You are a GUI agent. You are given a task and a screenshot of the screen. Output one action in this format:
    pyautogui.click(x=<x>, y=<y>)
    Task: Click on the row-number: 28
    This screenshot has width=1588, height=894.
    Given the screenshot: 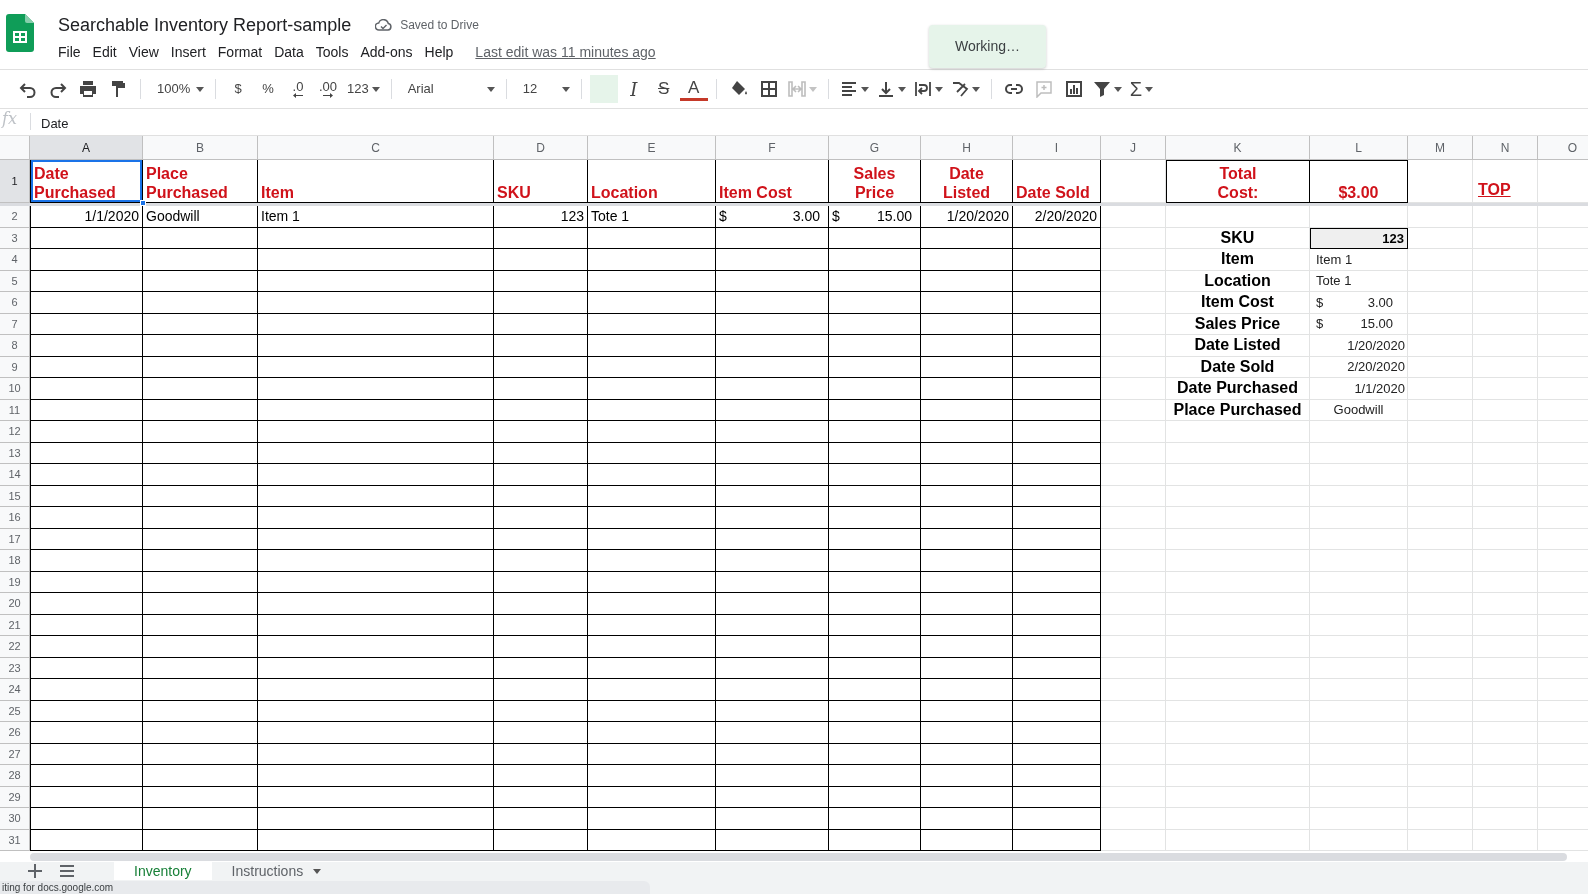 What is the action you would take?
    pyautogui.click(x=15, y=776)
    